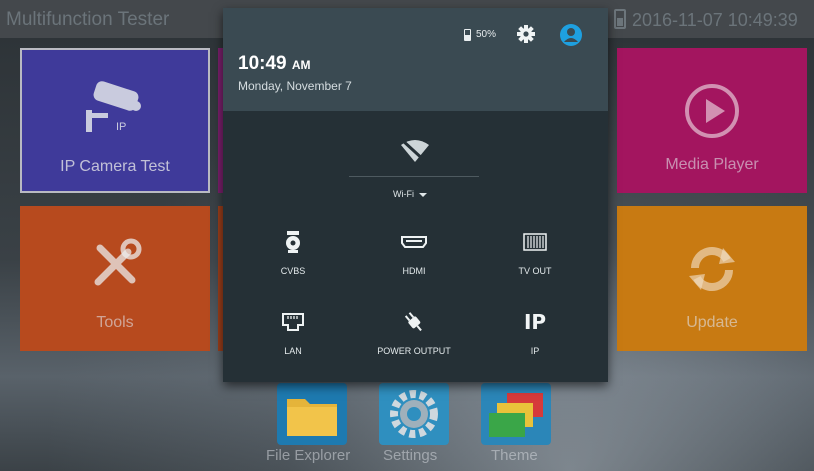 This screenshot has height=471, width=814. What do you see at coordinates (486, 34) in the screenshot?
I see `battery-percent: 50%` at bounding box center [486, 34].